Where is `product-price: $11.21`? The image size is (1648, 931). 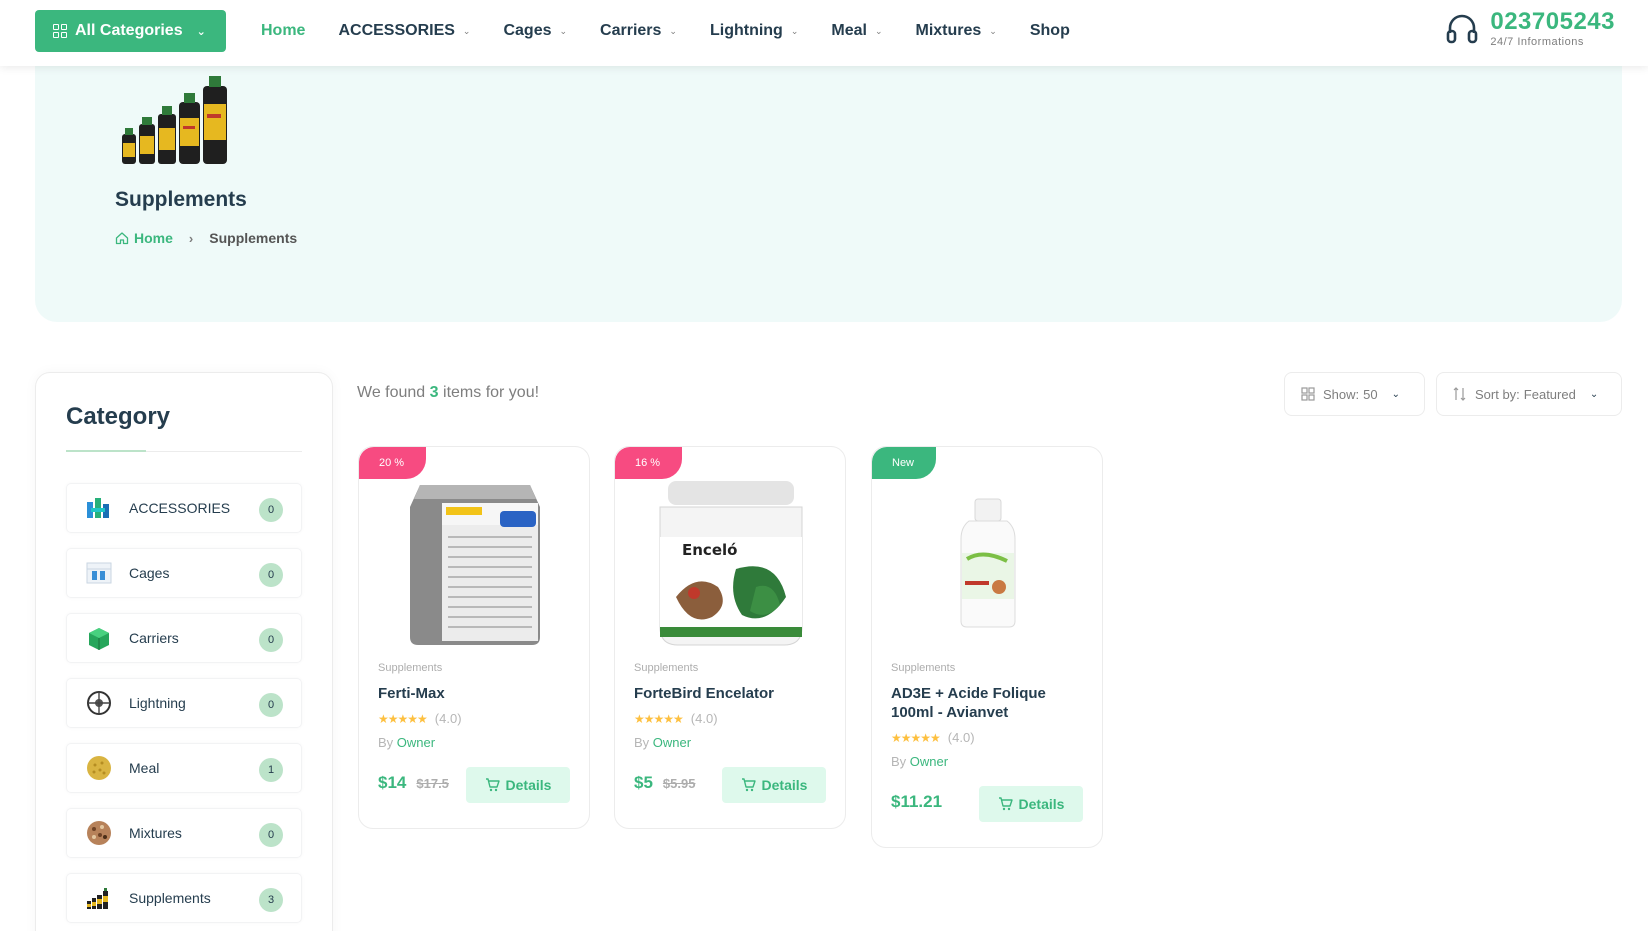 product-price: $11.21 is located at coordinates (916, 802).